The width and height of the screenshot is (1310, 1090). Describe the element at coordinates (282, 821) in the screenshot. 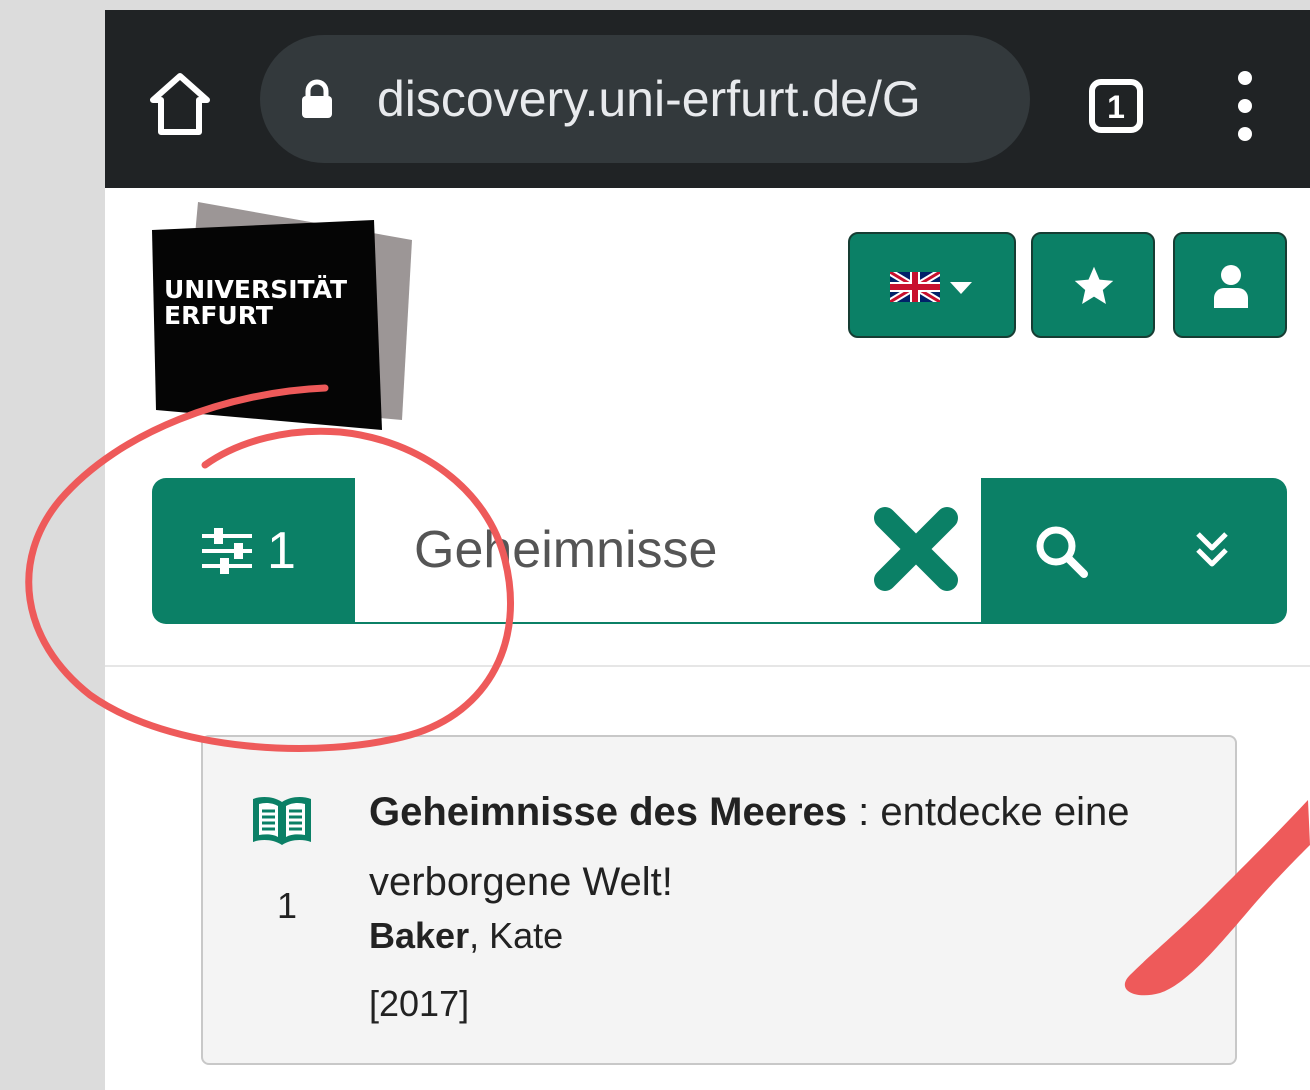

I see `book-icon` at that location.